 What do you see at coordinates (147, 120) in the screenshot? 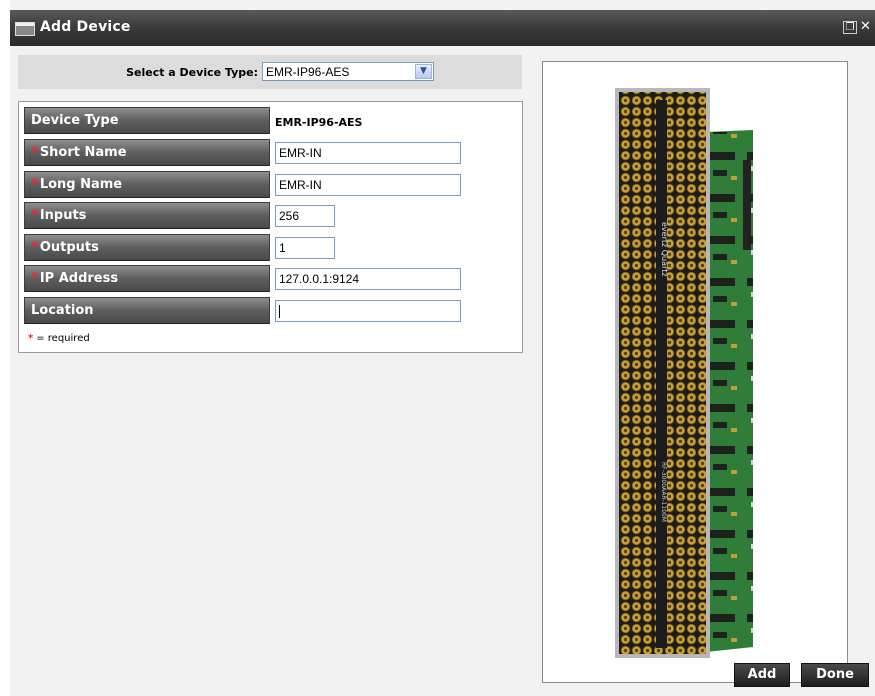
I see `device-type-label: Device Type` at bounding box center [147, 120].